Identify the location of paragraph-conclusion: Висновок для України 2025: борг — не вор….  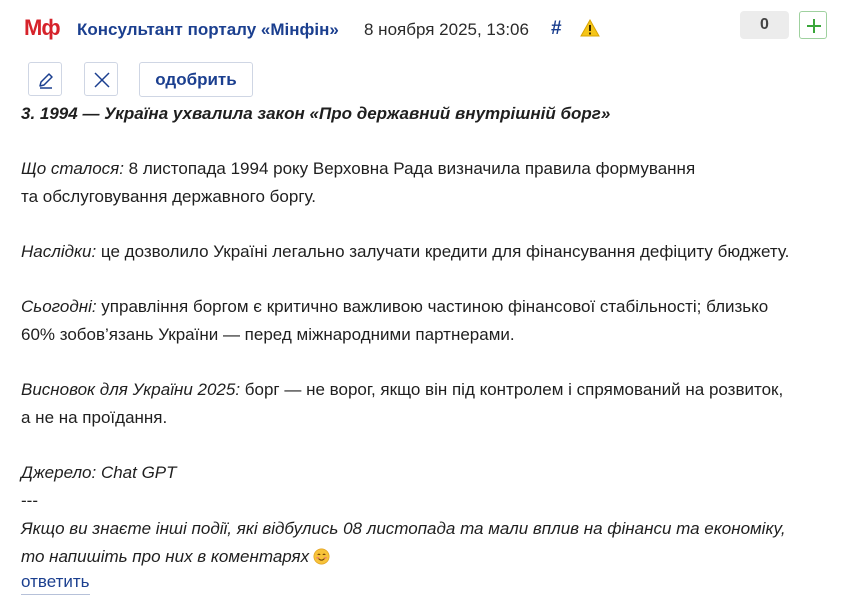
(428, 404).